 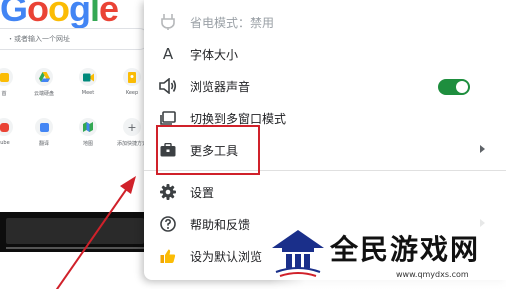 I want to click on menu-item-label: 浏览器声音, so click(x=220, y=87).